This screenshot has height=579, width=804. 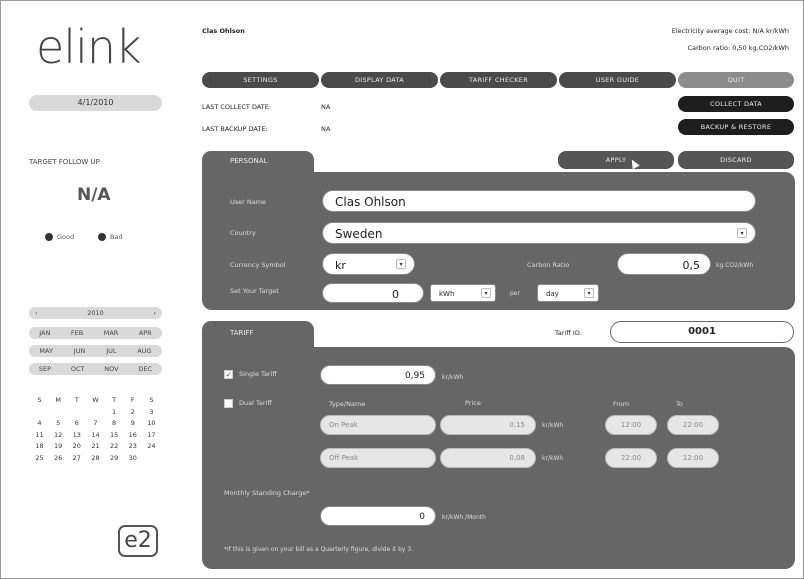 What do you see at coordinates (58, 412) in the screenshot?
I see `calendar-day` at bounding box center [58, 412].